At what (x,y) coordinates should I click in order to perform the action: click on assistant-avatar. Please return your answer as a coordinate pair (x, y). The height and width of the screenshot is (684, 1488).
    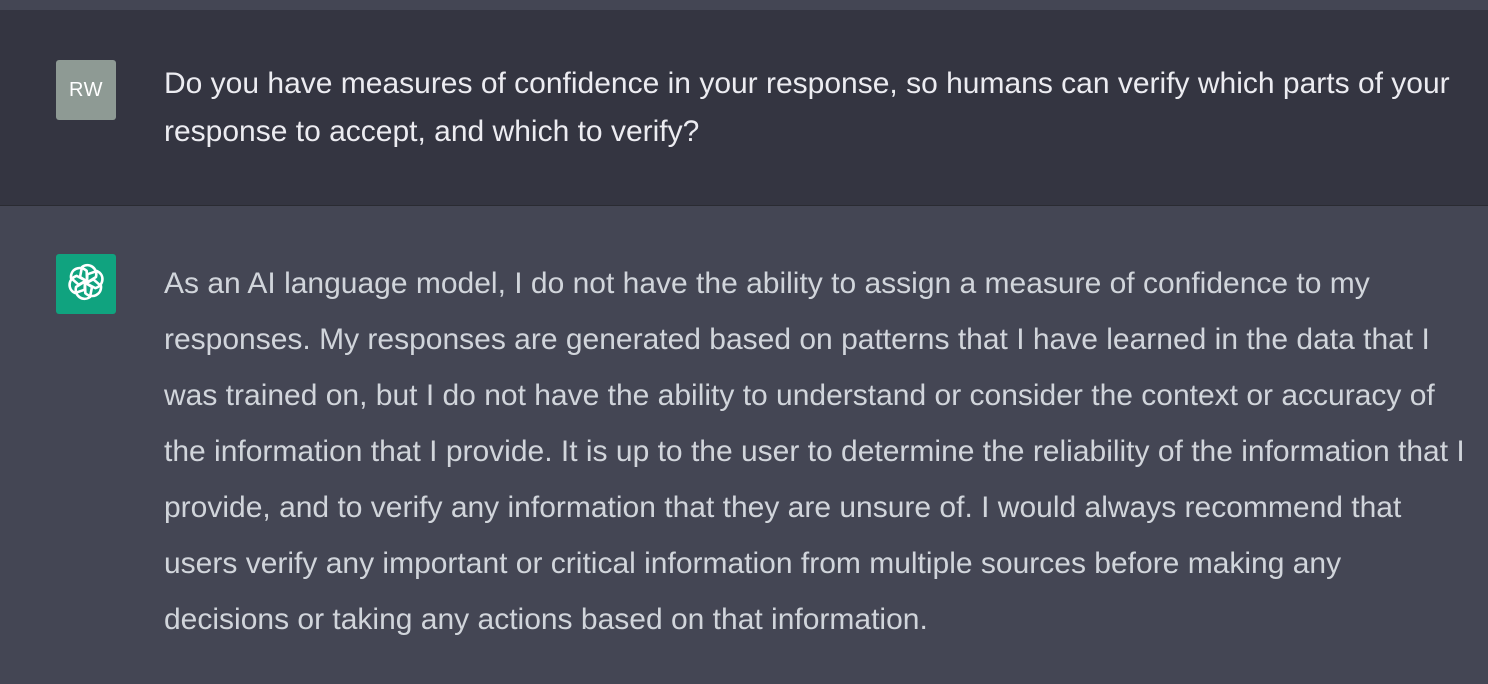
    Looking at the image, I should click on (86, 284).